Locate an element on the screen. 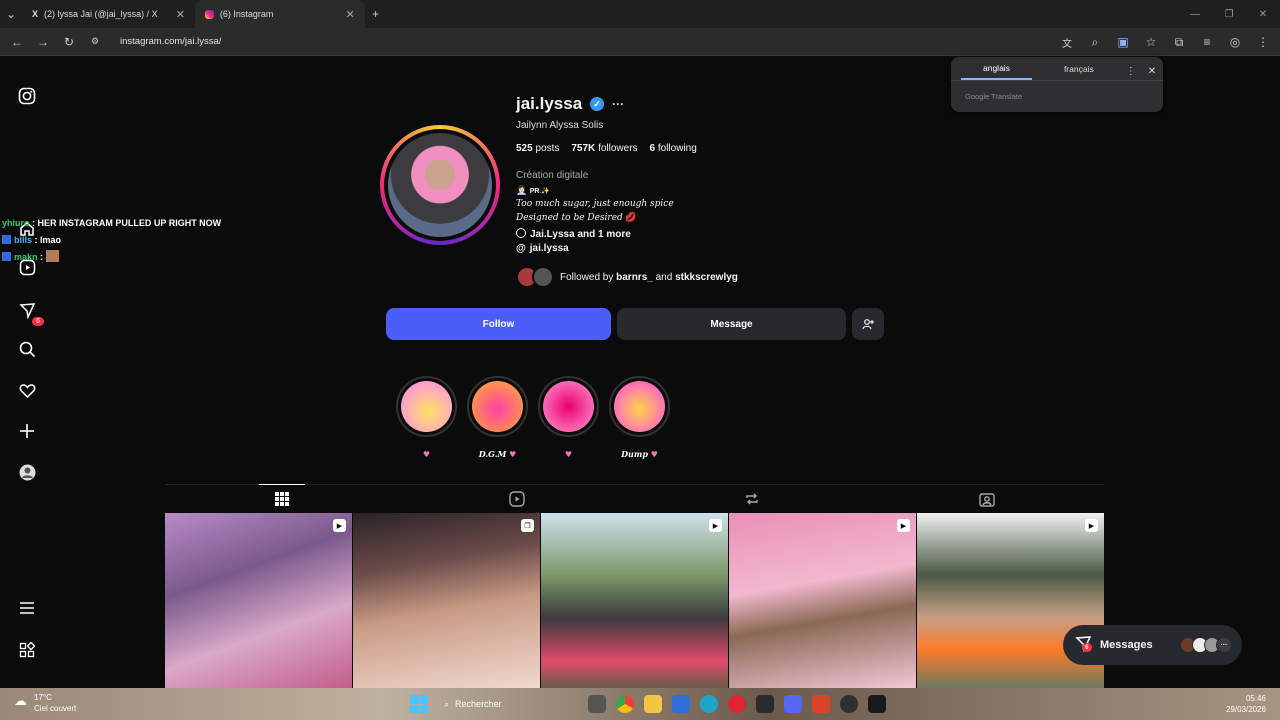 The height and width of the screenshot is (720, 1280). instagram-icon is located at coordinates (209, 14).